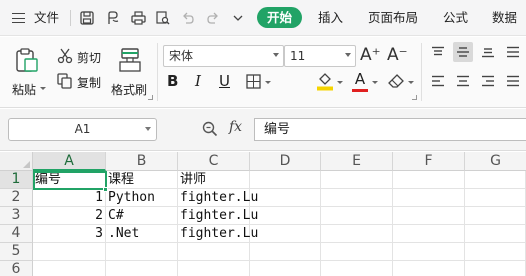 This screenshot has height=276, width=526. I want to click on cell-g4, so click(495, 234).